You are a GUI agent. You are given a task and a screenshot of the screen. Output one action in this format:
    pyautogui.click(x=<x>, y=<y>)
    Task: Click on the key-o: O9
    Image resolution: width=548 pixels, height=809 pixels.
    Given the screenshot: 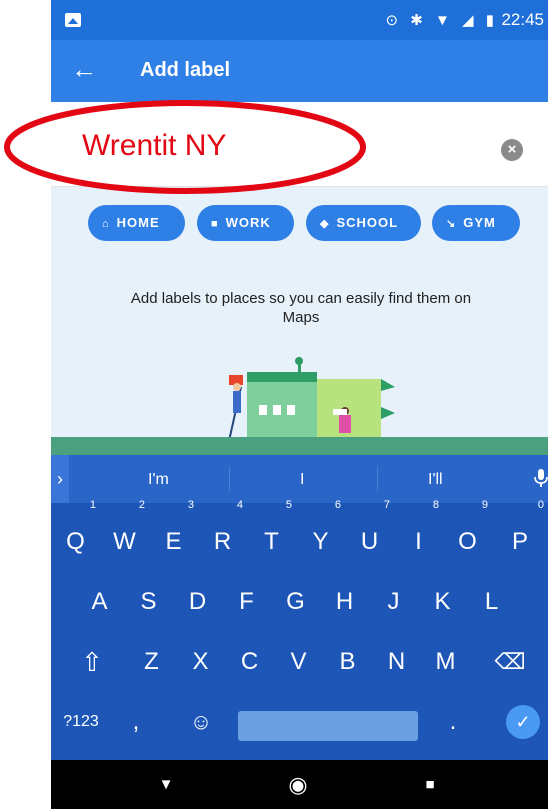 What is the action you would take?
    pyautogui.click(x=467, y=536)
    